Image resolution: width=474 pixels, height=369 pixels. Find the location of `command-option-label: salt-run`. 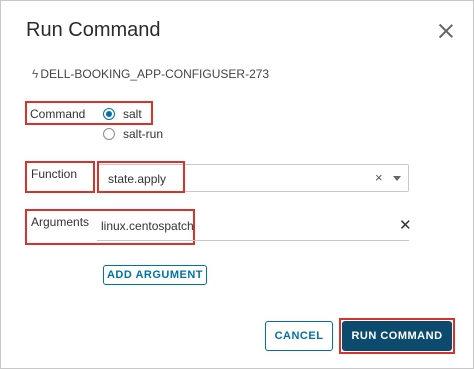

command-option-label: salt-run is located at coordinates (143, 134).